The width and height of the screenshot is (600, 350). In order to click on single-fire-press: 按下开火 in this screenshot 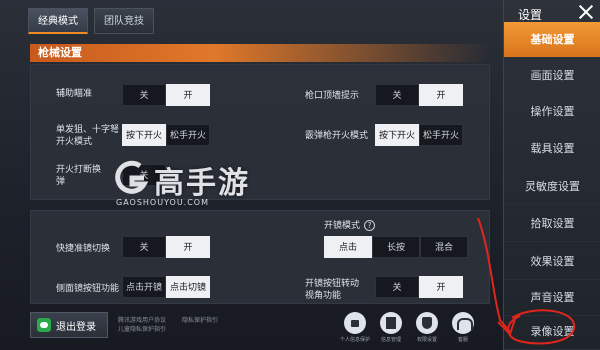, I will do `click(144, 135)`.